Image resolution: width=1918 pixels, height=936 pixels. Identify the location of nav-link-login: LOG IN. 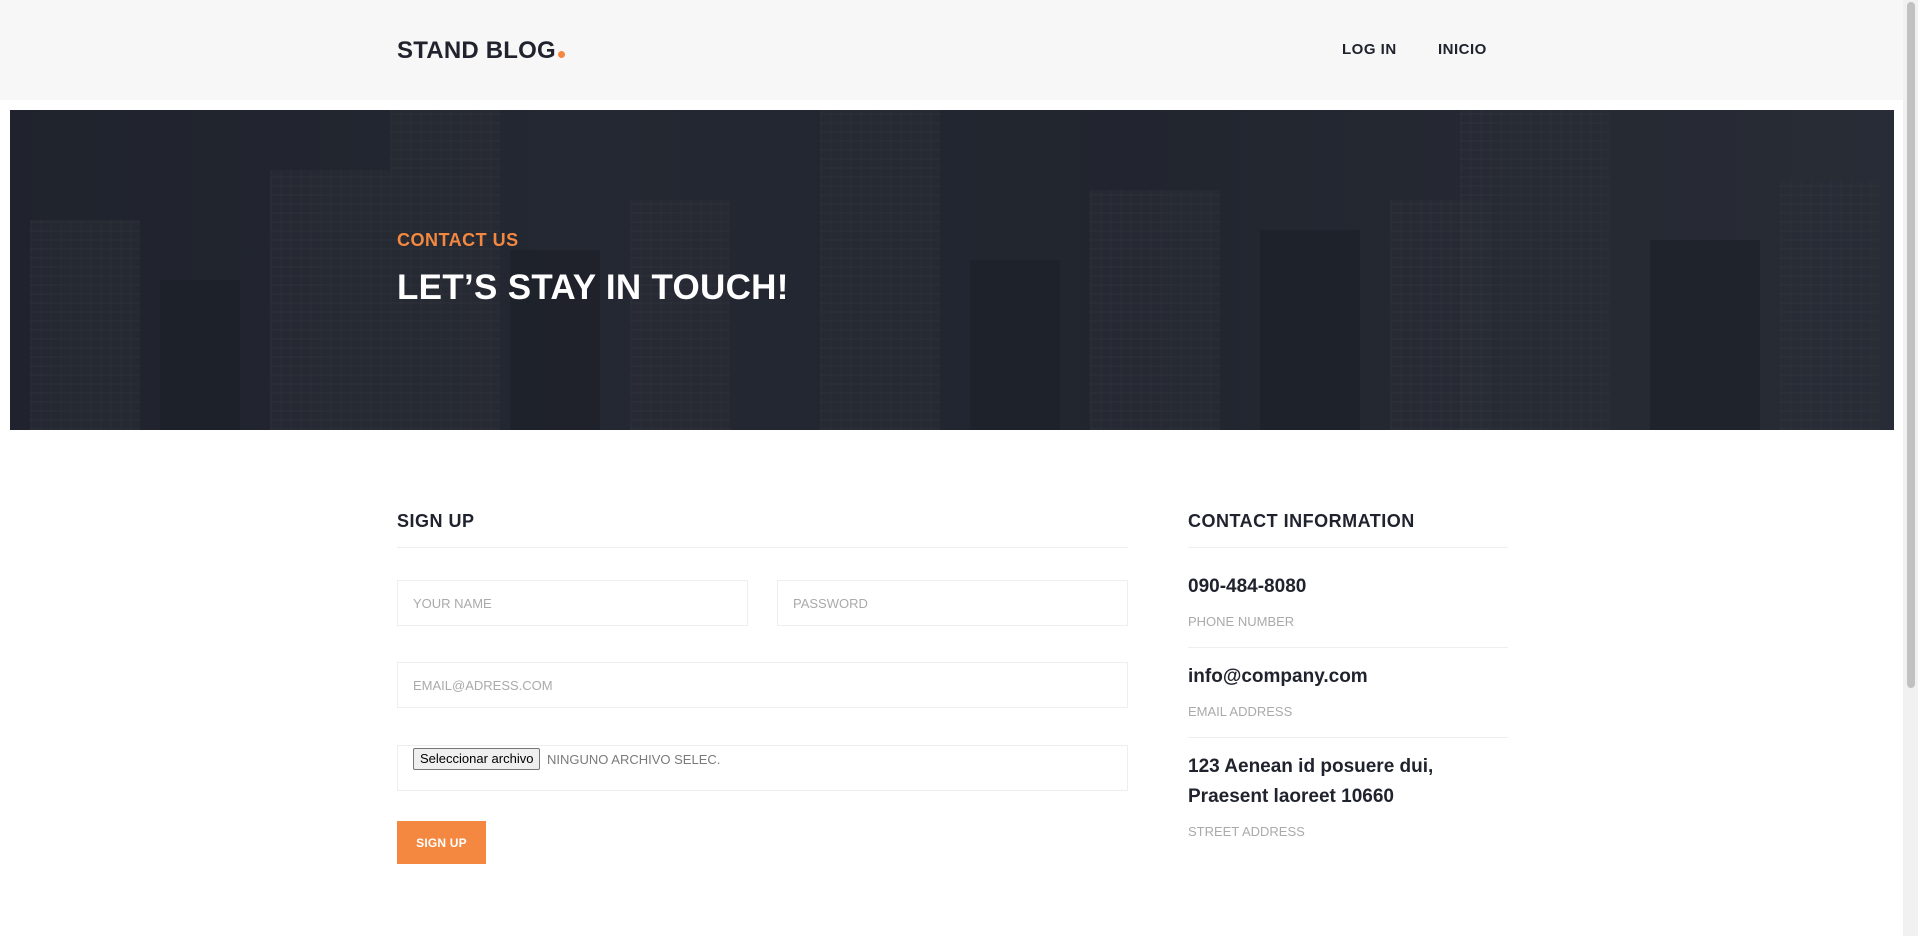
(1369, 49).